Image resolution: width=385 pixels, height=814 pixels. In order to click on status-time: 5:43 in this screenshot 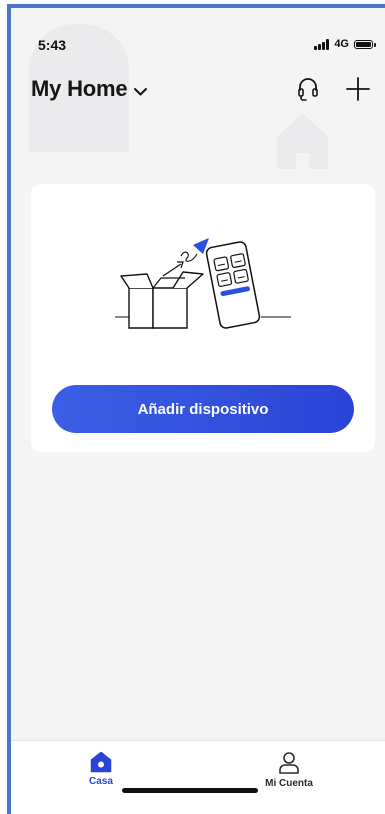, I will do `click(52, 45)`.